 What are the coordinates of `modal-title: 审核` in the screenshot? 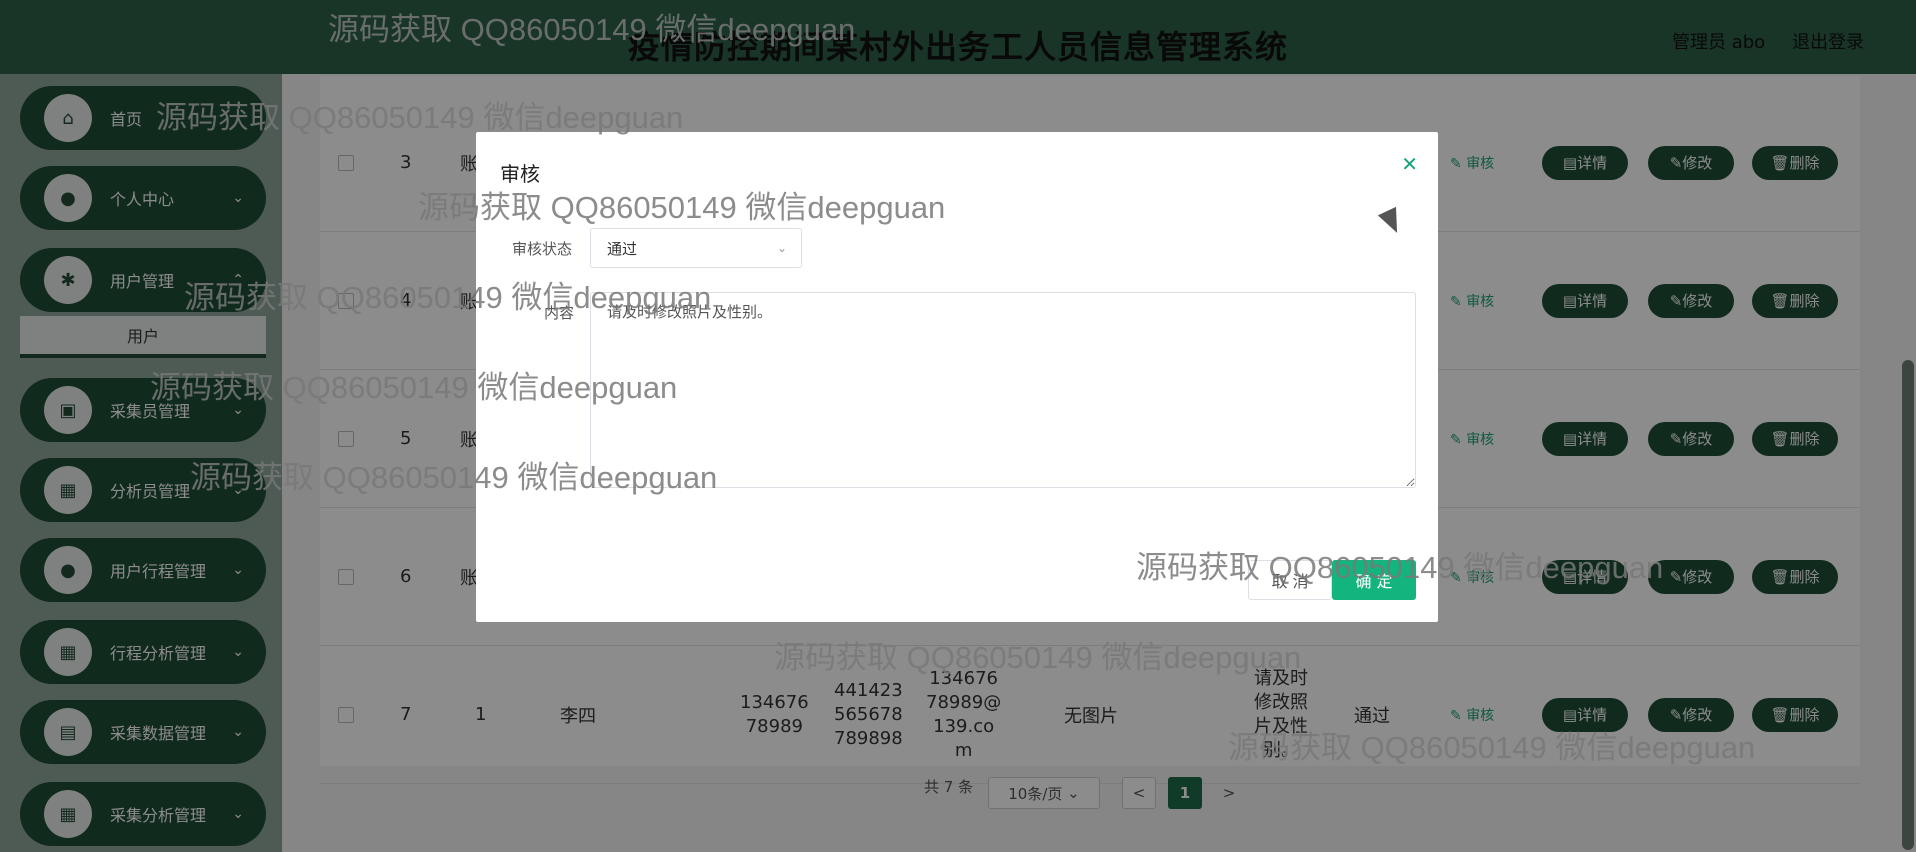 It's located at (520, 174).